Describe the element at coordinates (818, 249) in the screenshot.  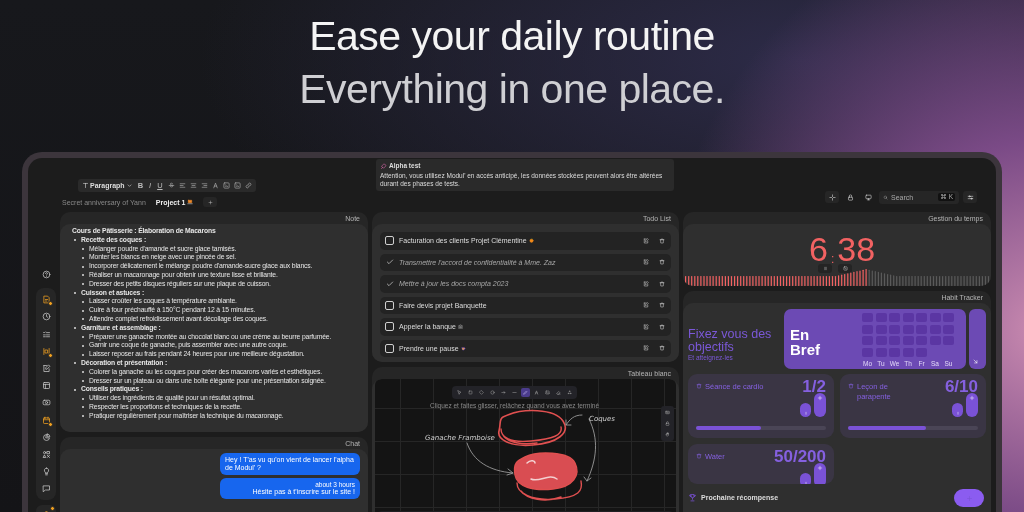
I see `timer-minutes: 6` at that location.